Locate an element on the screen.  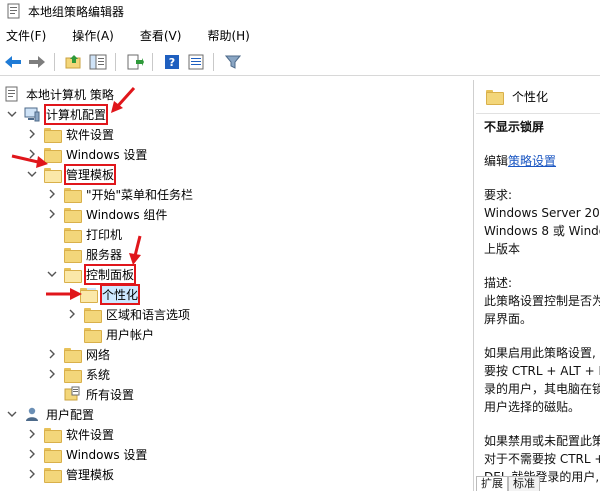
tree-item-label: 控制面板 is located at coordinates (110, 274).